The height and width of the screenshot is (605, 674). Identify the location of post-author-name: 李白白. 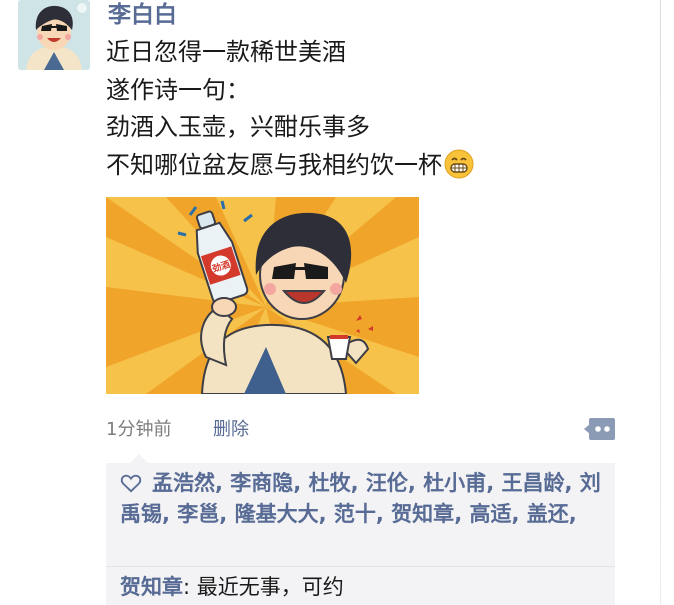
(142, 15).